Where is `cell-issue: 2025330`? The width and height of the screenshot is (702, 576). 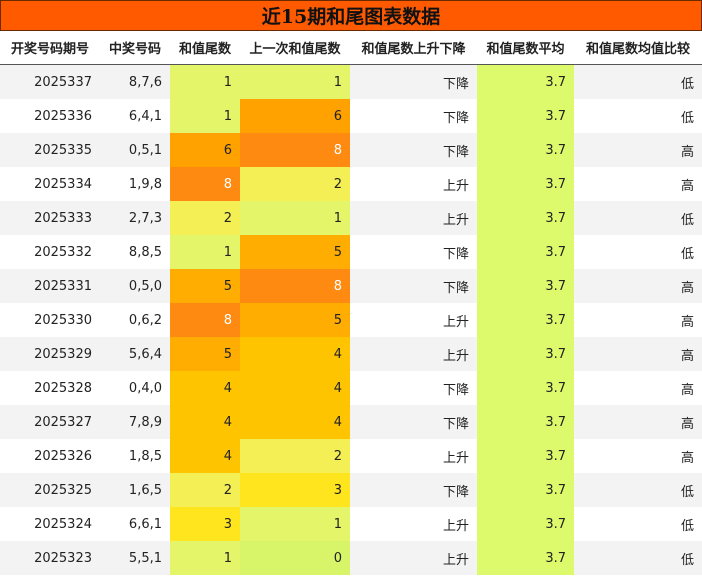
cell-issue: 2025330 is located at coordinates (50, 320).